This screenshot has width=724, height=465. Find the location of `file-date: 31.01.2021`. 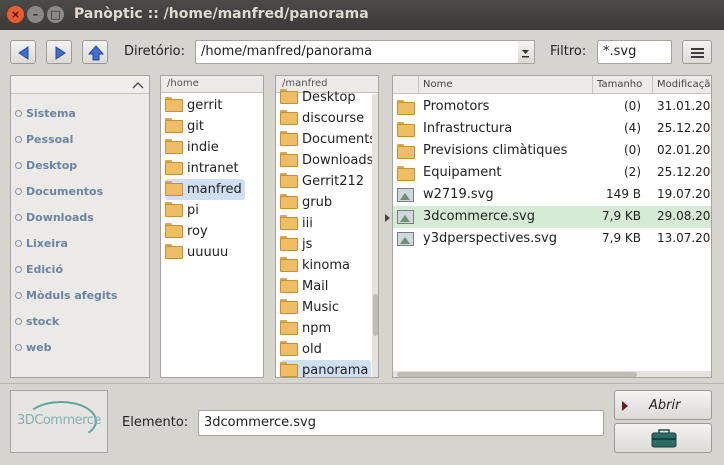

file-date: 31.01.2021 is located at coordinates (684, 106).